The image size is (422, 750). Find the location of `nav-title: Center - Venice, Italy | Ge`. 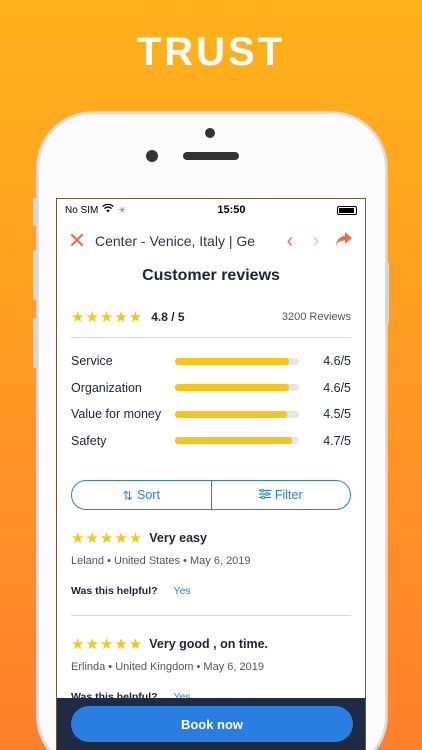

nav-title: Center - Venice, Italy | Ge is located at coordinates (175, 241).